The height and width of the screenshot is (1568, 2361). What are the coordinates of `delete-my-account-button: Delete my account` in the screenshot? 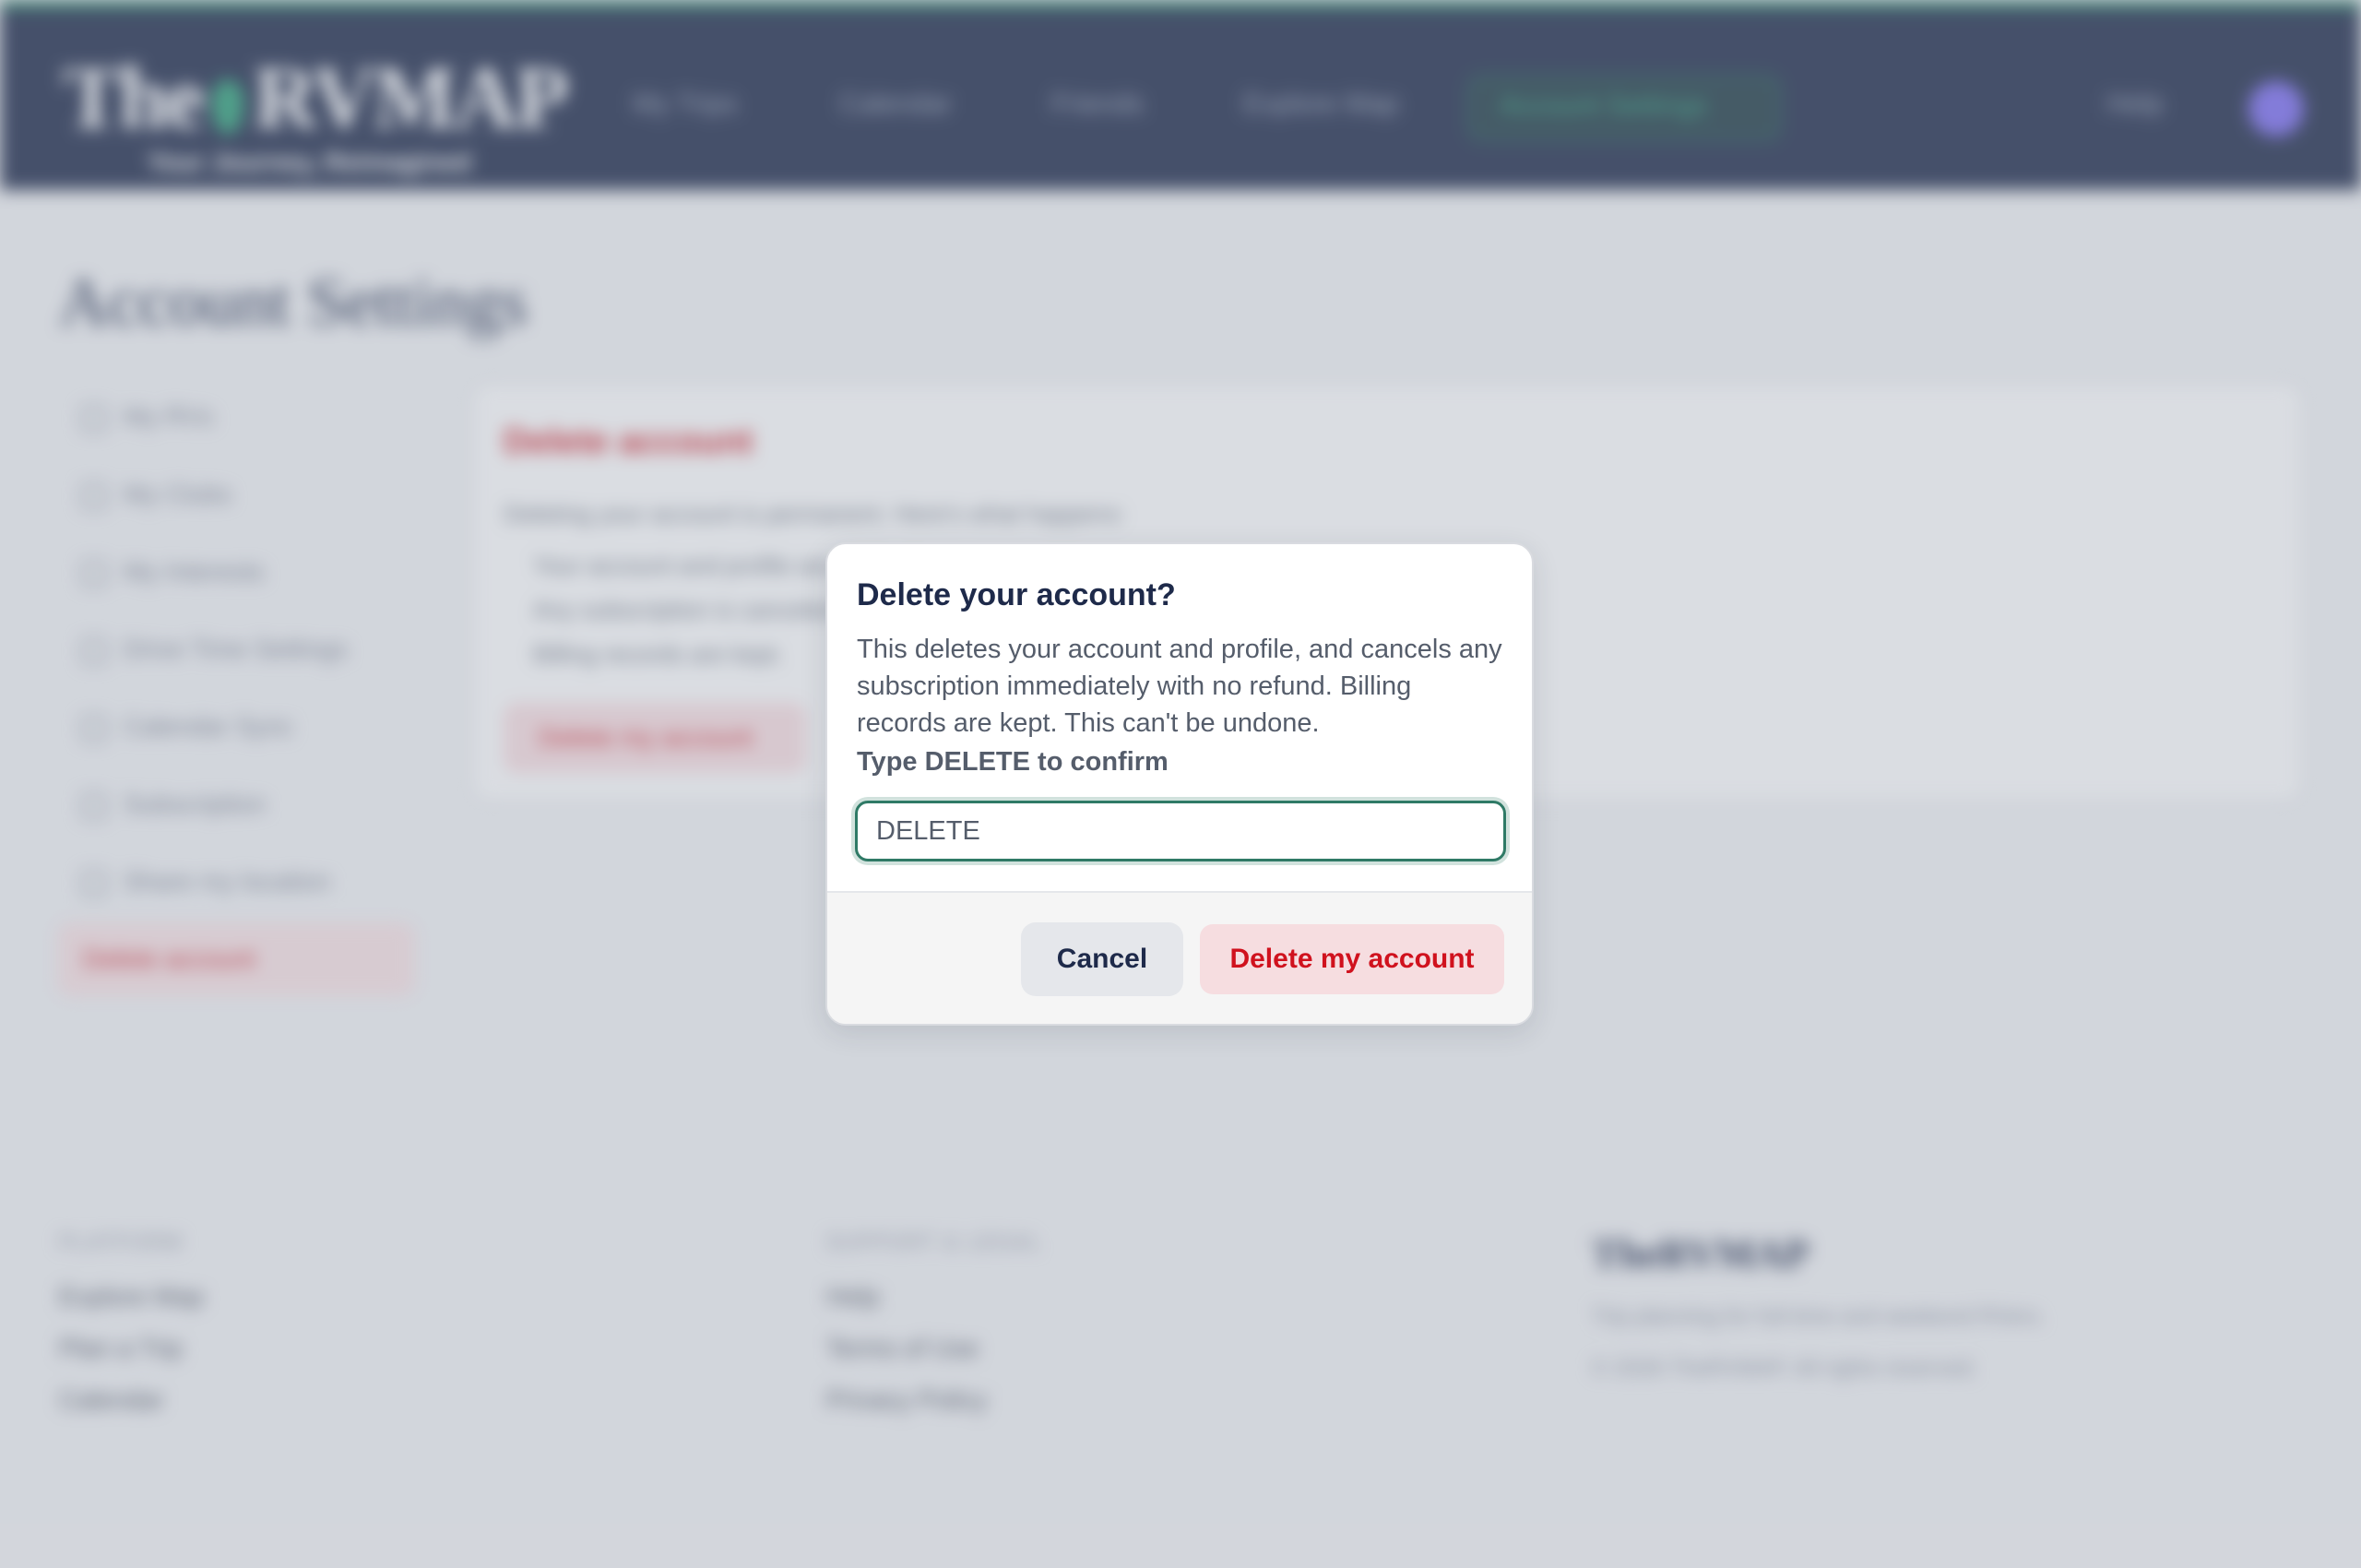 It's located at (1352, 959).